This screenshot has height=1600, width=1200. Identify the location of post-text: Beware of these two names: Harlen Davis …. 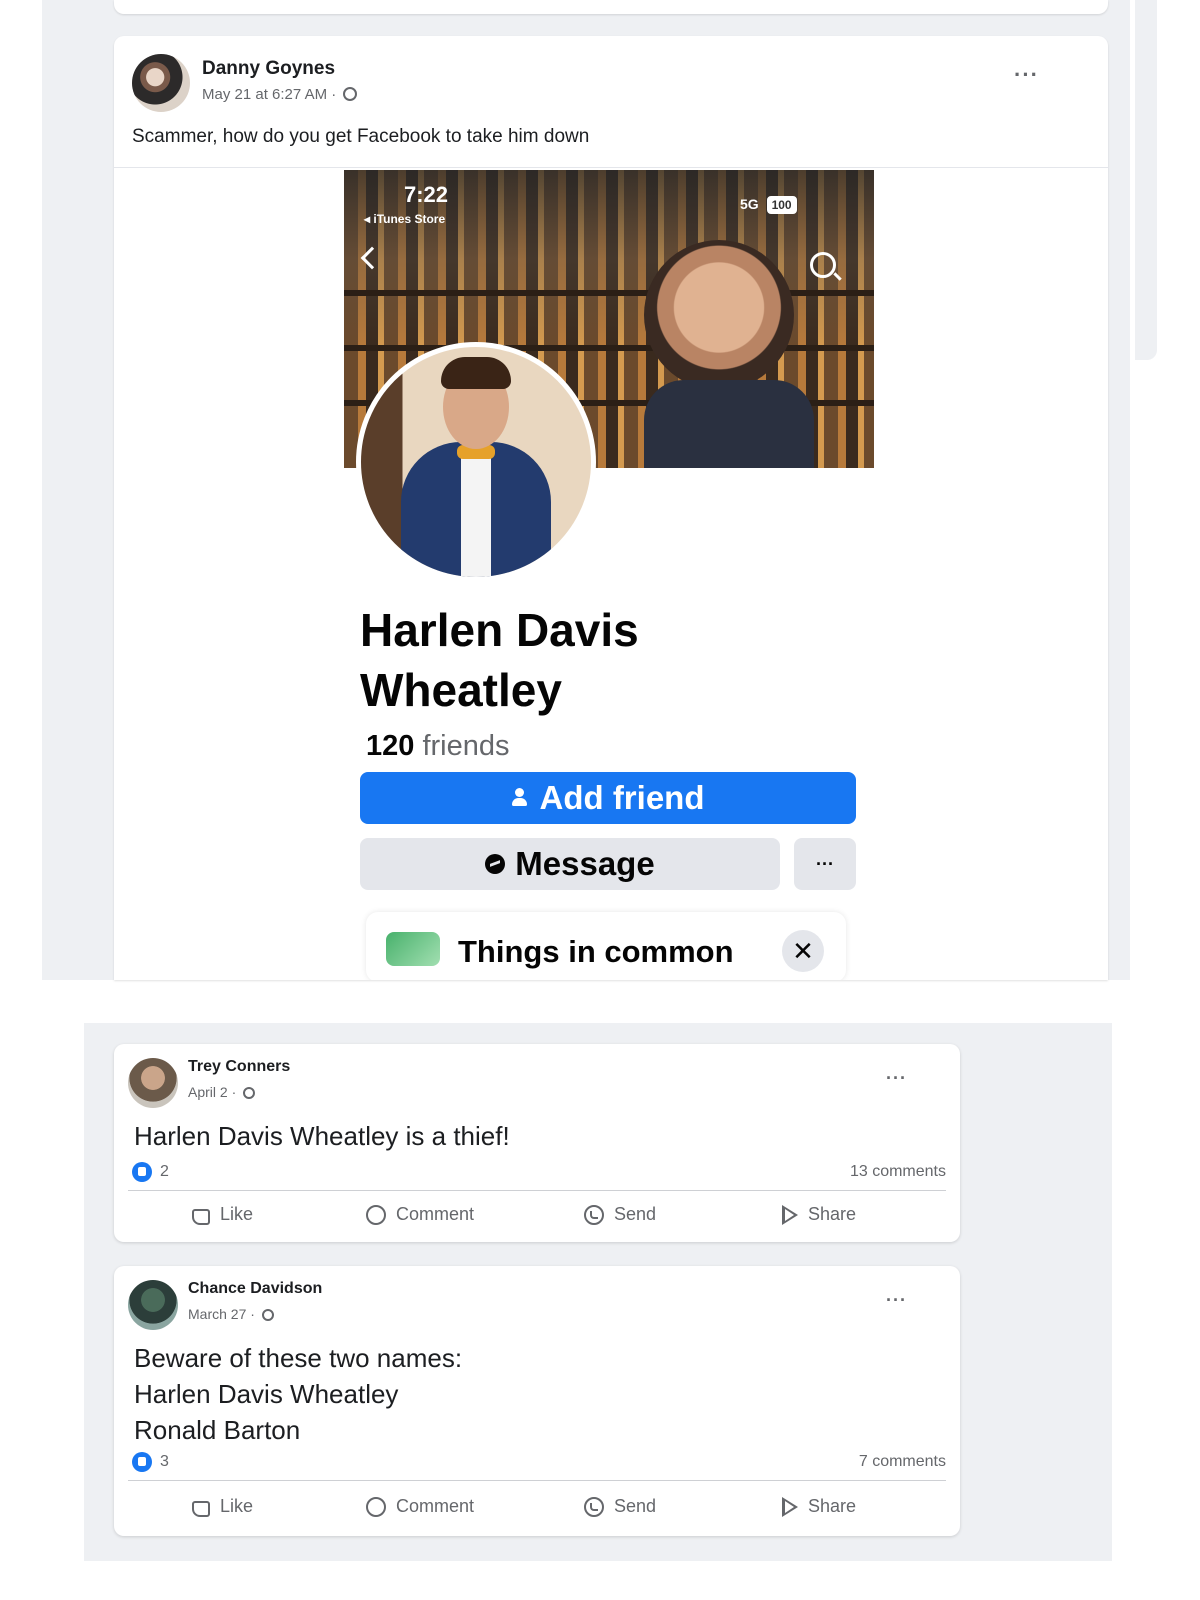
(298, 1394).